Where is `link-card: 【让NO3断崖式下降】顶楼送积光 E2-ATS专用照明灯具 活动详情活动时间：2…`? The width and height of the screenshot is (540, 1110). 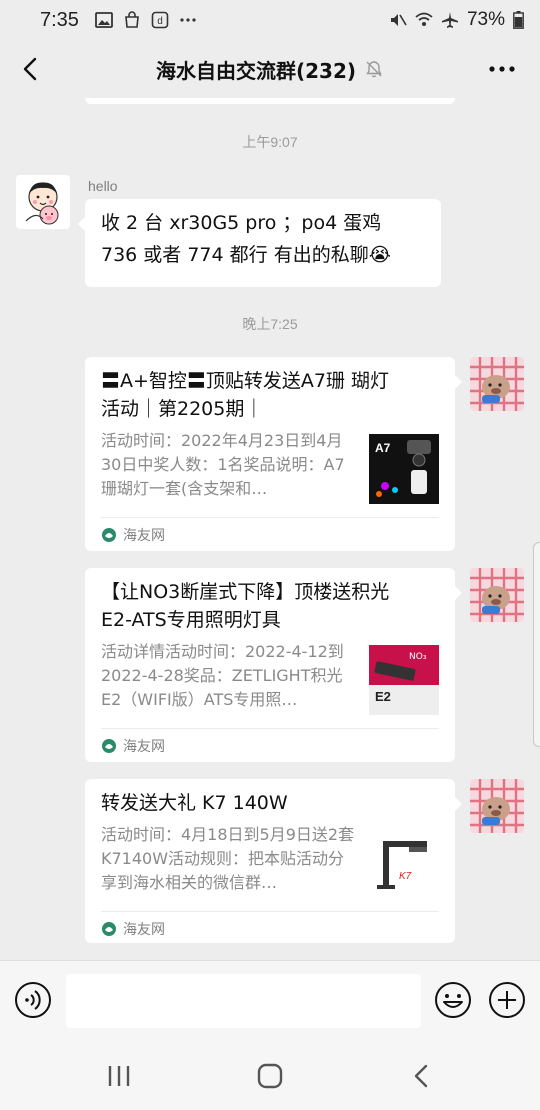 link-card: 【让NO3断崖式下降】顶楼送积光 E2-ATS专用照明灯具 活动详情活动时间：2… is located at coordinates (273, 665).